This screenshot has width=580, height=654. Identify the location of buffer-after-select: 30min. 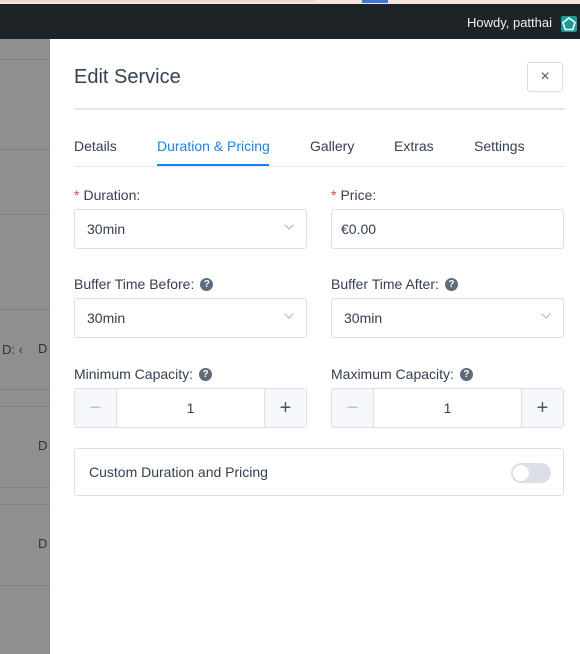
(447, 318).